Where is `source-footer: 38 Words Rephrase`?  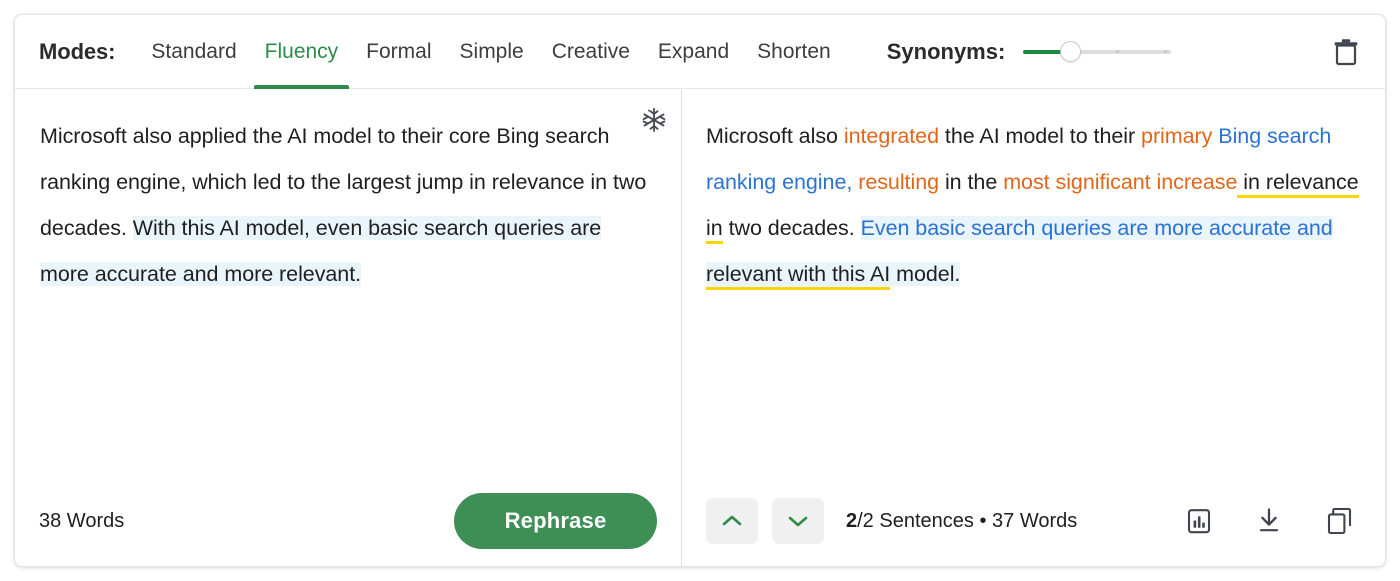
source-footer: 38 Words Rephrase is located at coordinates (348, 520).